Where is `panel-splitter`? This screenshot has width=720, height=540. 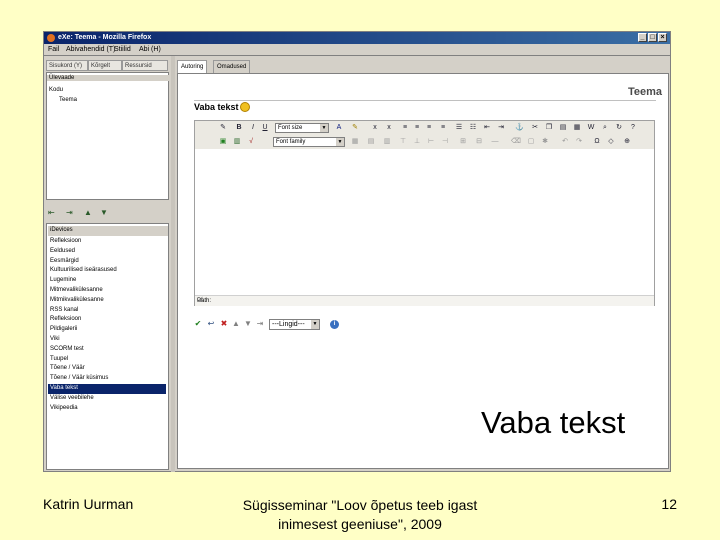
panel-splitter is located at coordinates (173, 264).